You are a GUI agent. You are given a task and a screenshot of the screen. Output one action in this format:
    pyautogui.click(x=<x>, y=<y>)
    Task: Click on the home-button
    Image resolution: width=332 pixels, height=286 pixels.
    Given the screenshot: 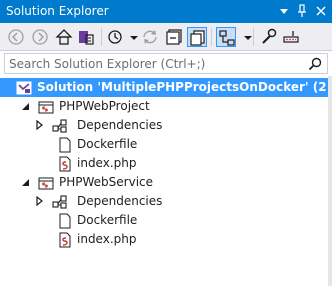 What is the action you would take?
    pyautogui.click(x=64, y=37)
    